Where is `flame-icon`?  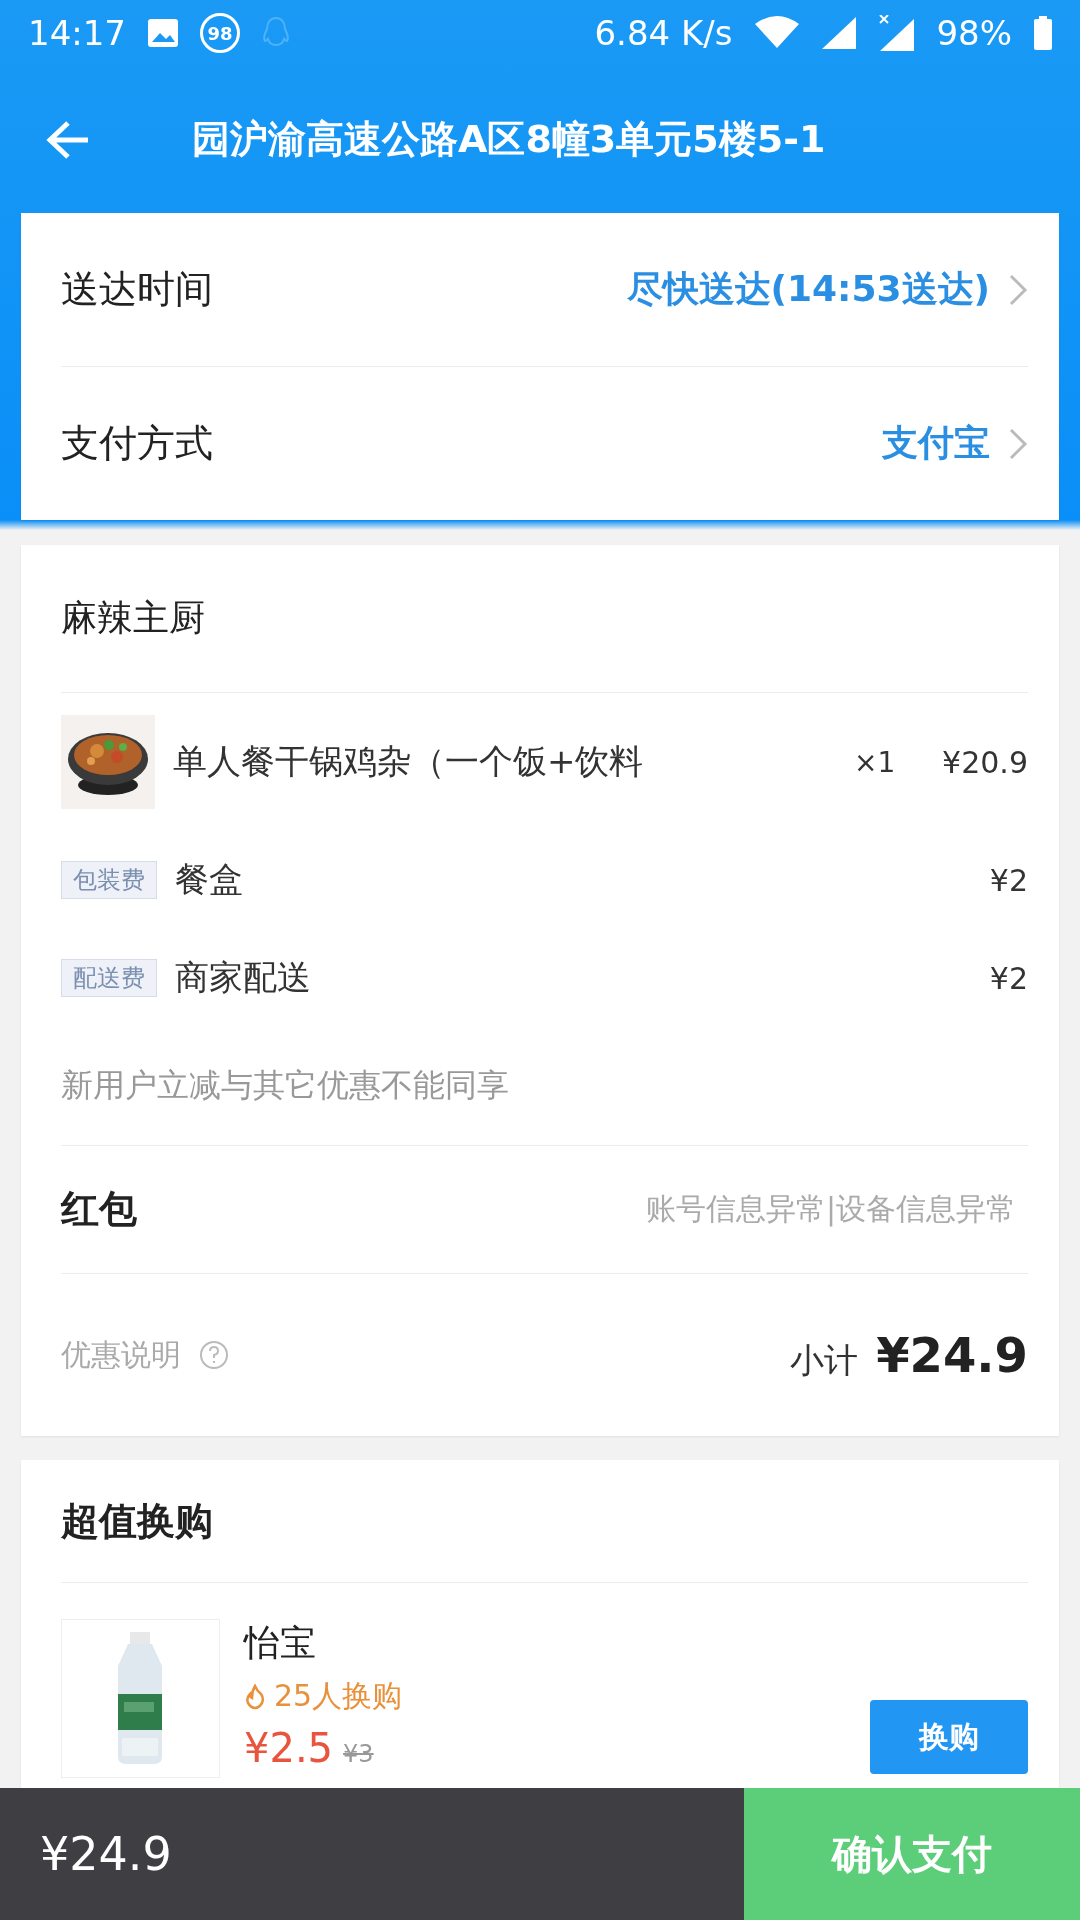 flame-icon is located at coordinates (255, 1696).